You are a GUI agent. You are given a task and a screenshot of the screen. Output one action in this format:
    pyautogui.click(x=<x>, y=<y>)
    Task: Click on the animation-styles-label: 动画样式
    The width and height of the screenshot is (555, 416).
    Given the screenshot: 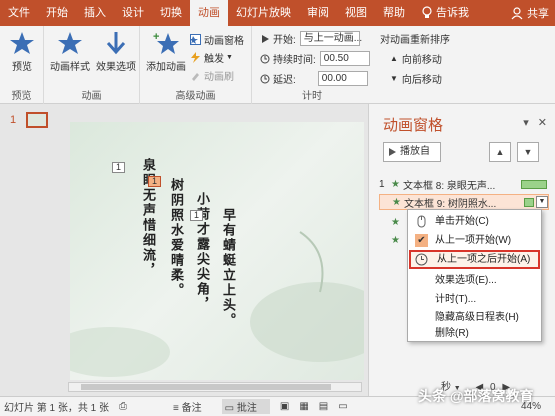 What is the action you would take?
    pyautogui.click(x=70, y=67)
    